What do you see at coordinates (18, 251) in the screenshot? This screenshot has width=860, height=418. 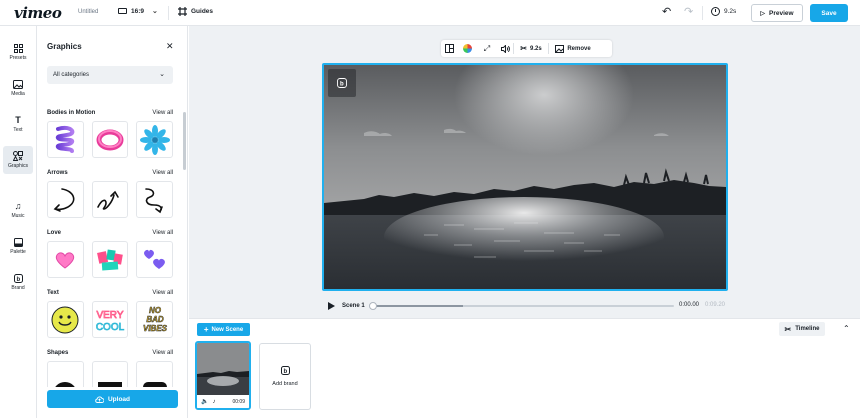 I see `rail-item-label: Palette` at bounding box center [18, 251].